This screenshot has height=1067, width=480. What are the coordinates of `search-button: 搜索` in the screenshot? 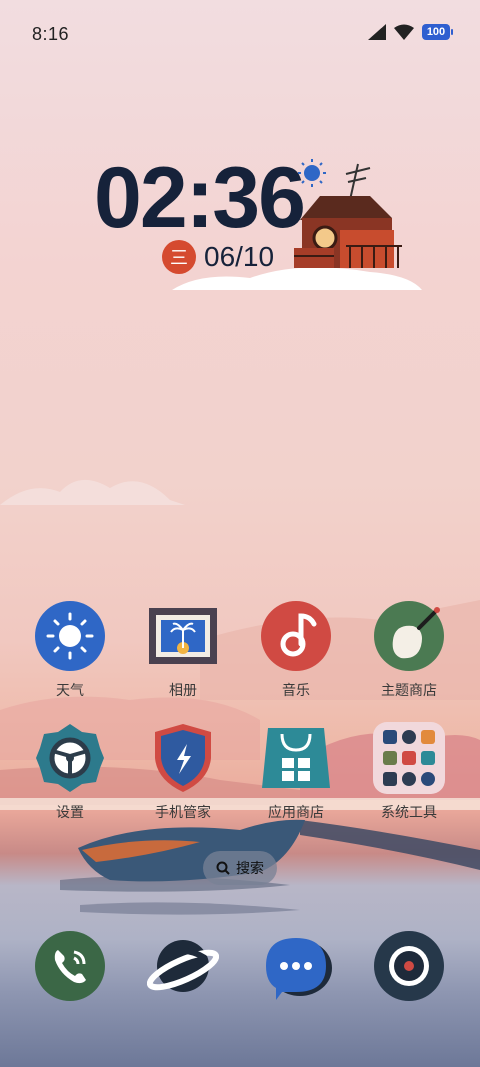 It's located at (240, 868).